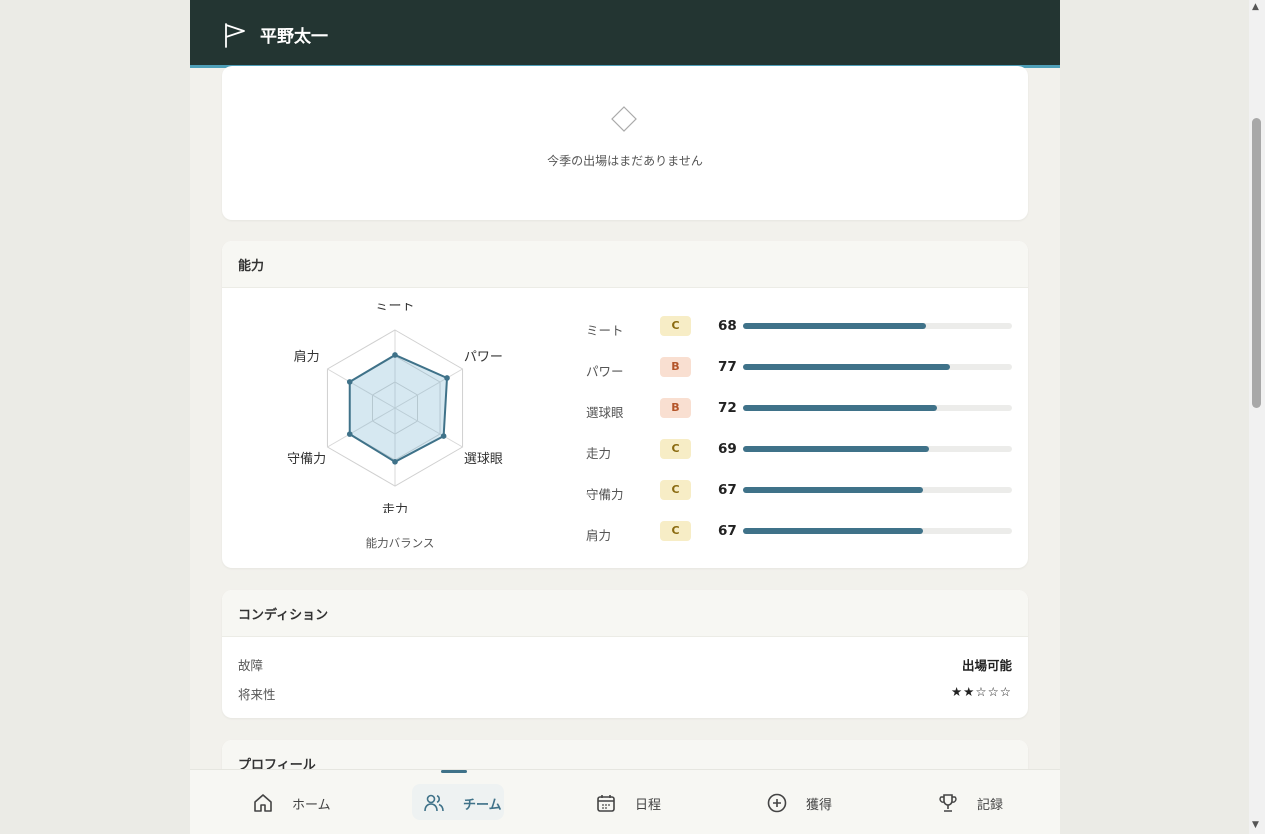 The height and width of the screenshot is (834, 1265). What do you see at coordinates (1256, 263) in the screenshot?
I see `scroll-thumb` at bounding box center [1256, 263].